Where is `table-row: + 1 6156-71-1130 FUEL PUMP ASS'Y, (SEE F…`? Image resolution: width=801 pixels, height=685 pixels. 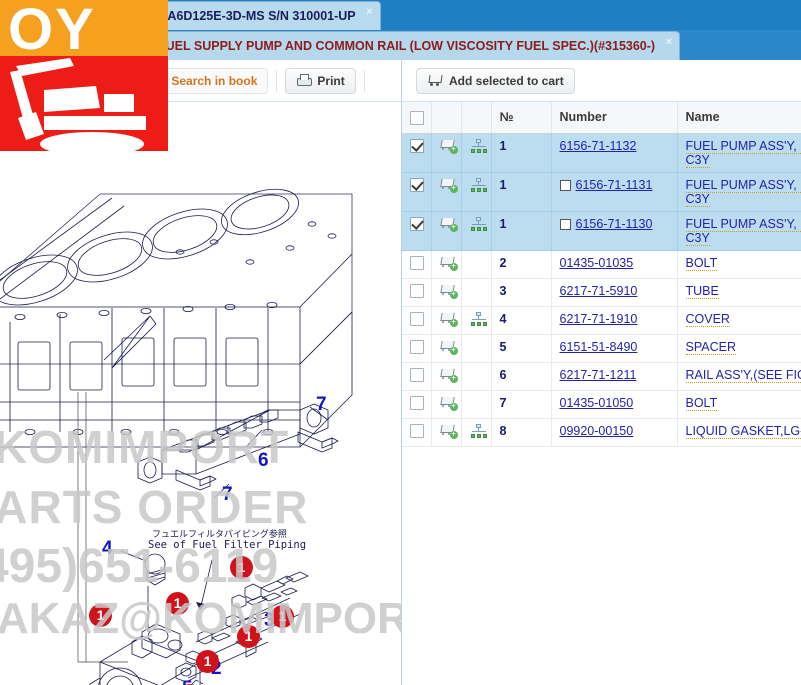 table-row: + 1 6156-71-1130 FUEL PUMP ASS'Y, (SEE F… is located at coordinates (601, 231).